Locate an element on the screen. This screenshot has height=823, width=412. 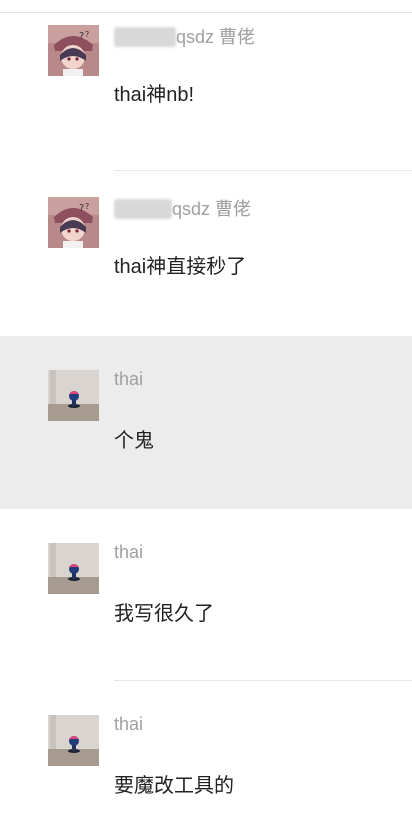
message-text: 我写很久了 is located at coordinates (164, 614).